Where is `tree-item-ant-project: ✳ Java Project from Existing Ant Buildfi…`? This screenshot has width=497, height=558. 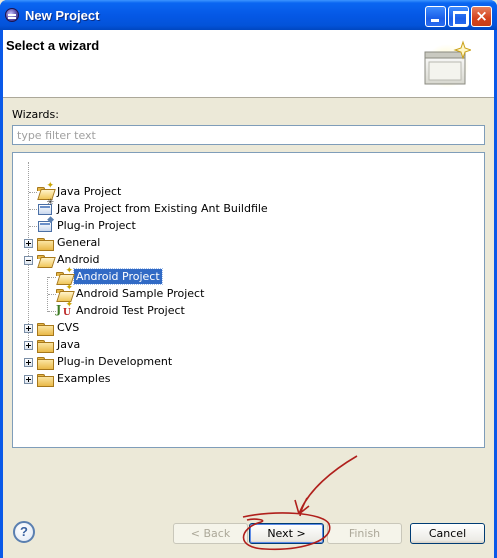 tree-item-ant-project: ✳ Java Project from Existing Ant Buildfi… is located at coordinates (153, 207).